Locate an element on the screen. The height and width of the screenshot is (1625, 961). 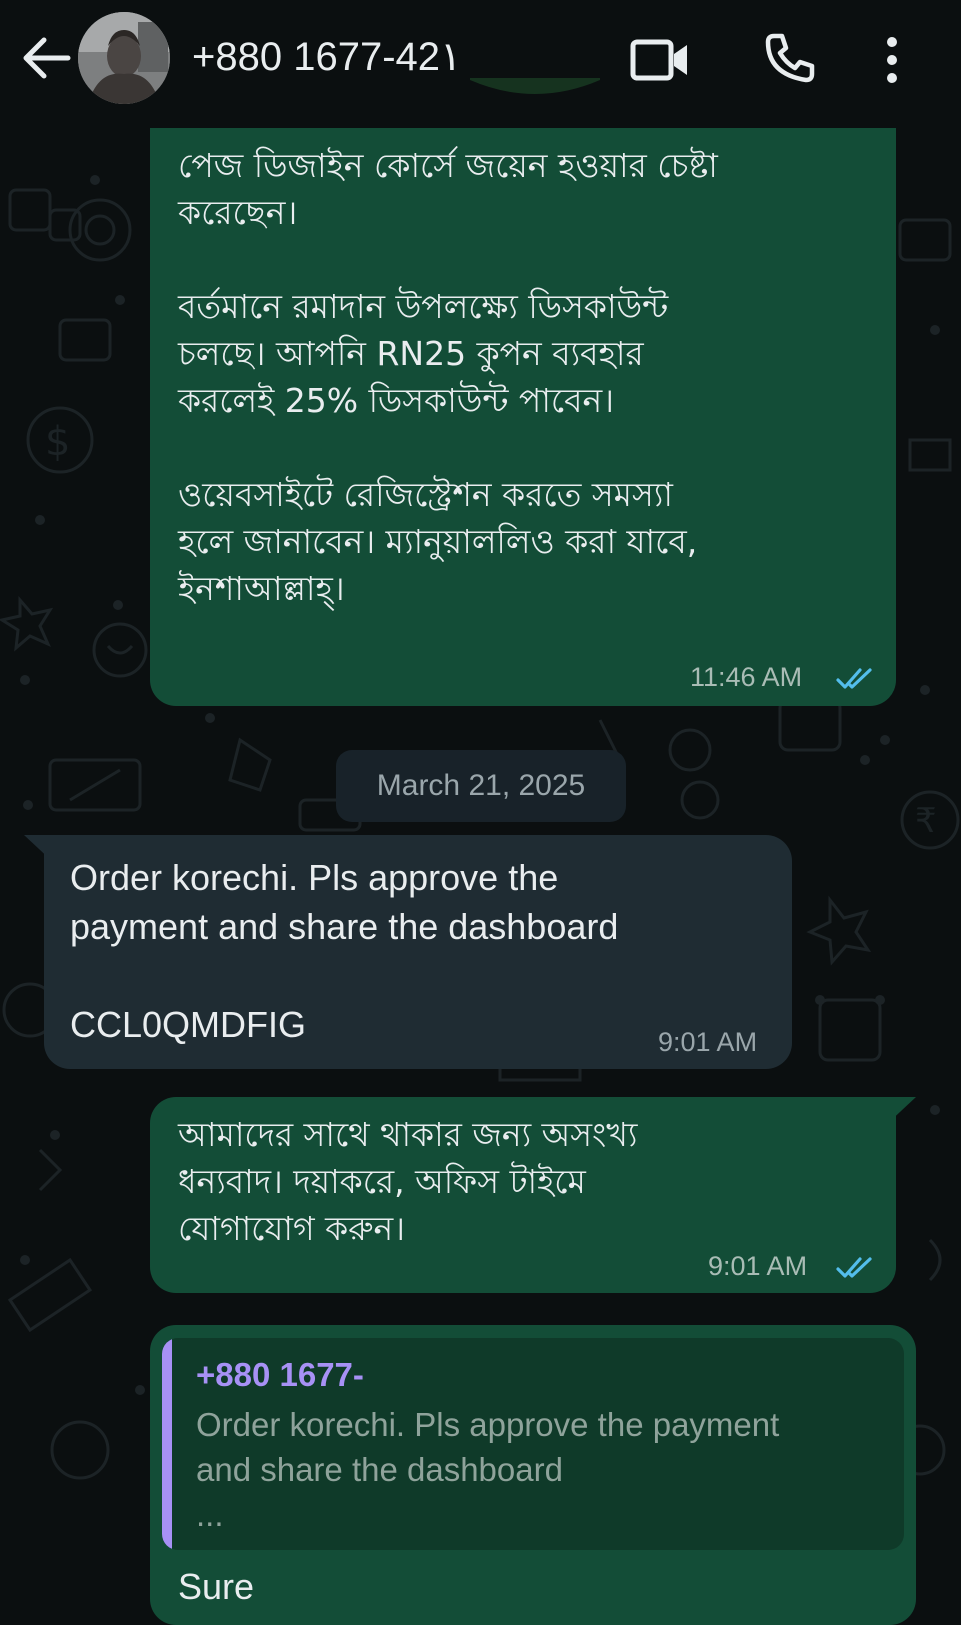
message-text: Sure is located at coordinates (216, 1586).